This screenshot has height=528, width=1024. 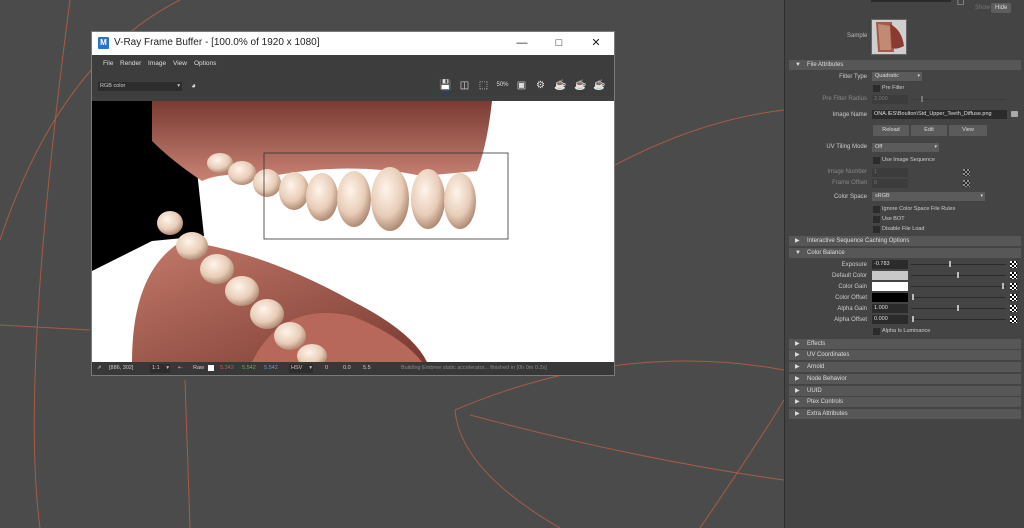 What do you see at coordinates (958, 308) in the screenshot?
I see `alpha-gain-knob` at bounding box center [958, 308].